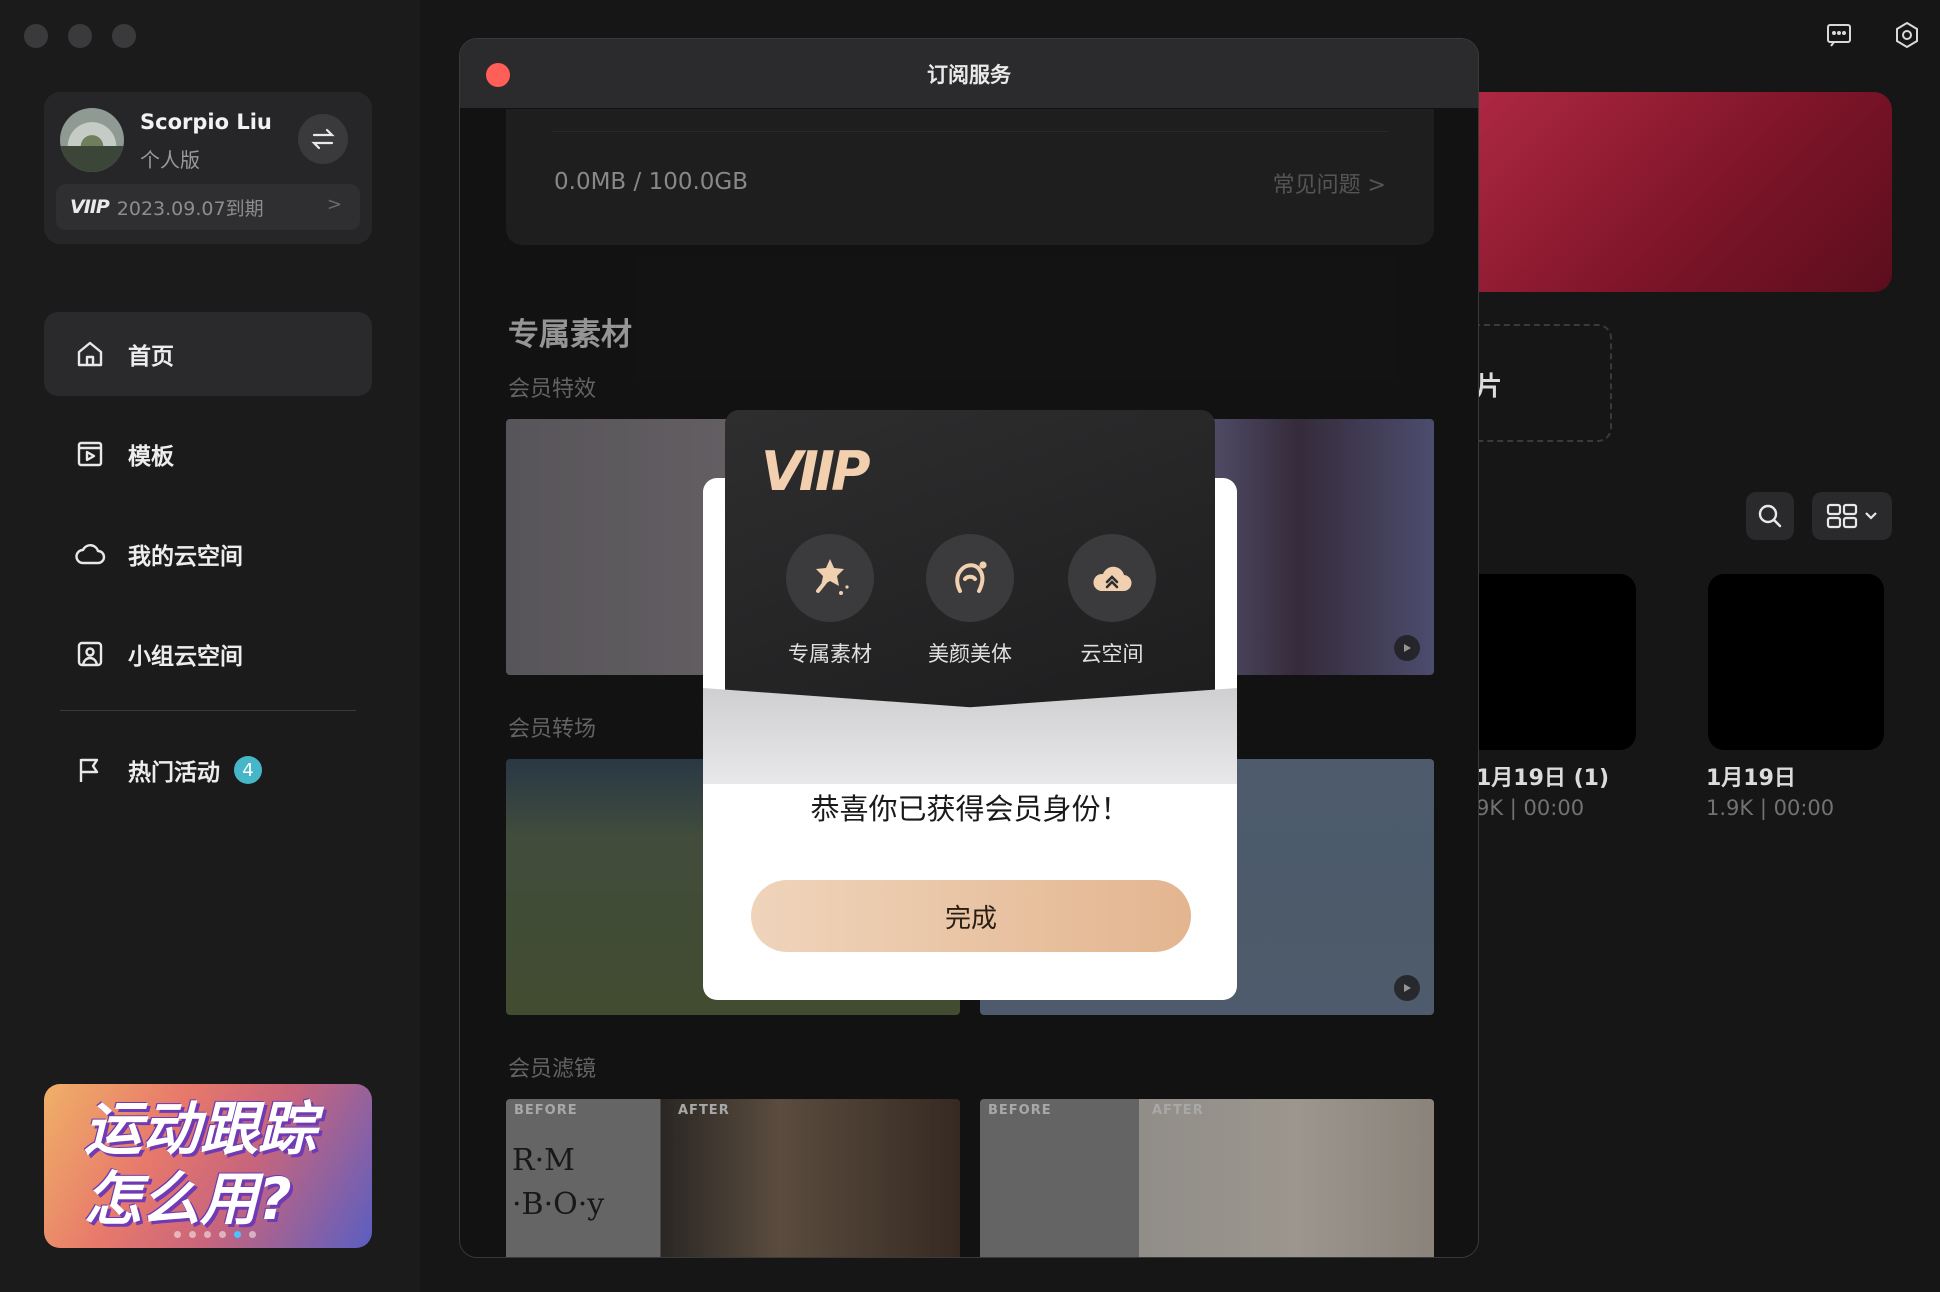 This screenshot has height=1292, width=1940. What do you see at coordinates (334, 204) in the screenshot?
I see `chevron-right-icon: >` at bounding box center [334, 204].